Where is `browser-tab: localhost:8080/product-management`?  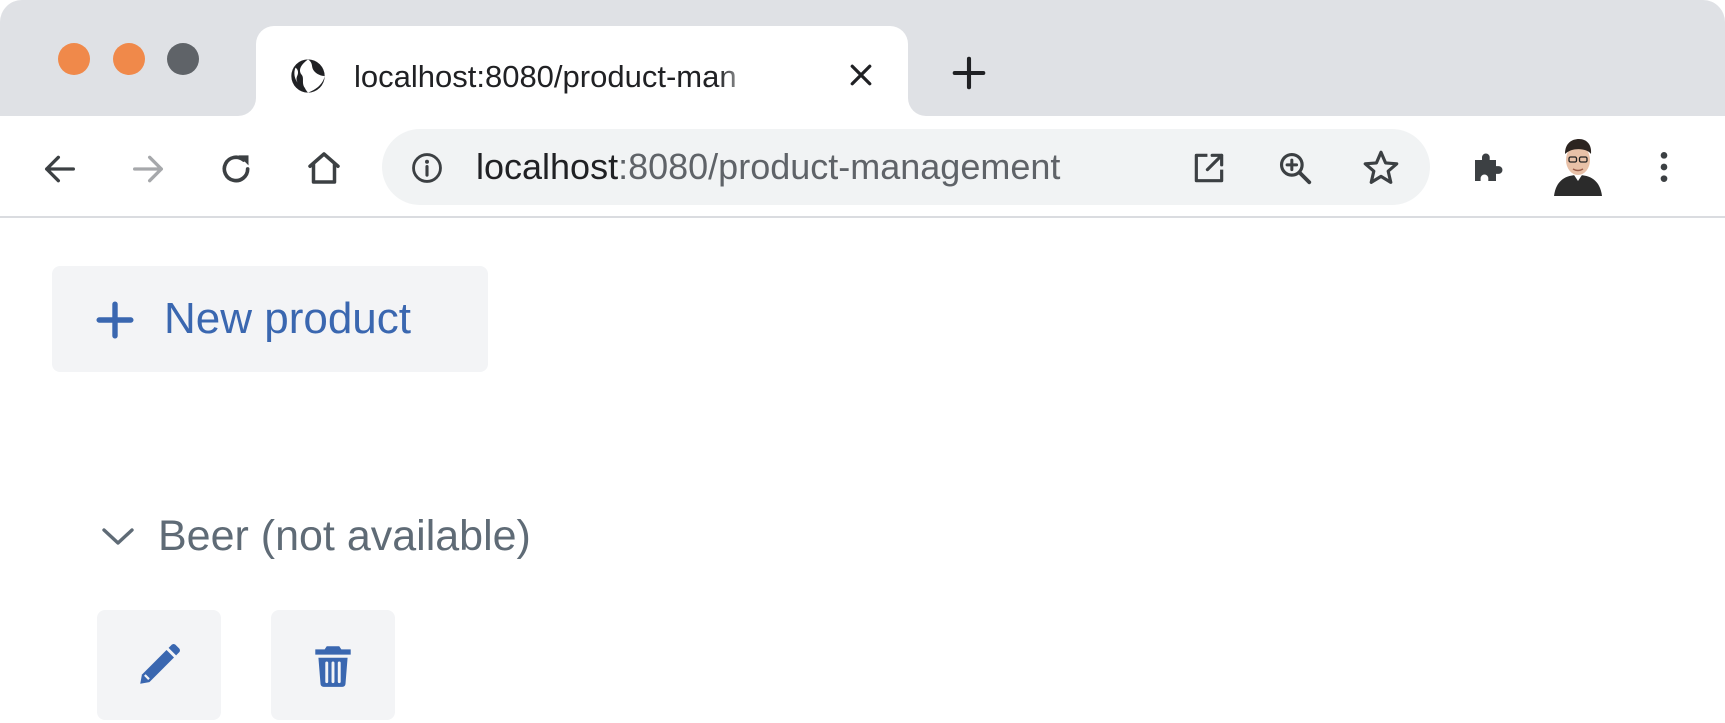
browser-tab: localhost:8080/product-management is located at coordinates (582, 71).